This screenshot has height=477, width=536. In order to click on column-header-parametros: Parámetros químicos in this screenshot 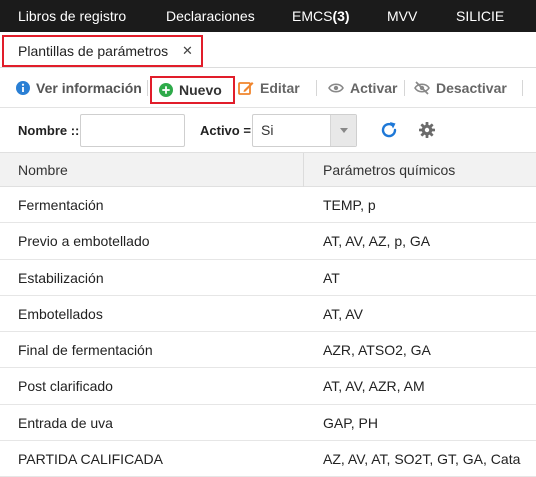, I will do `click(389, 170)`.